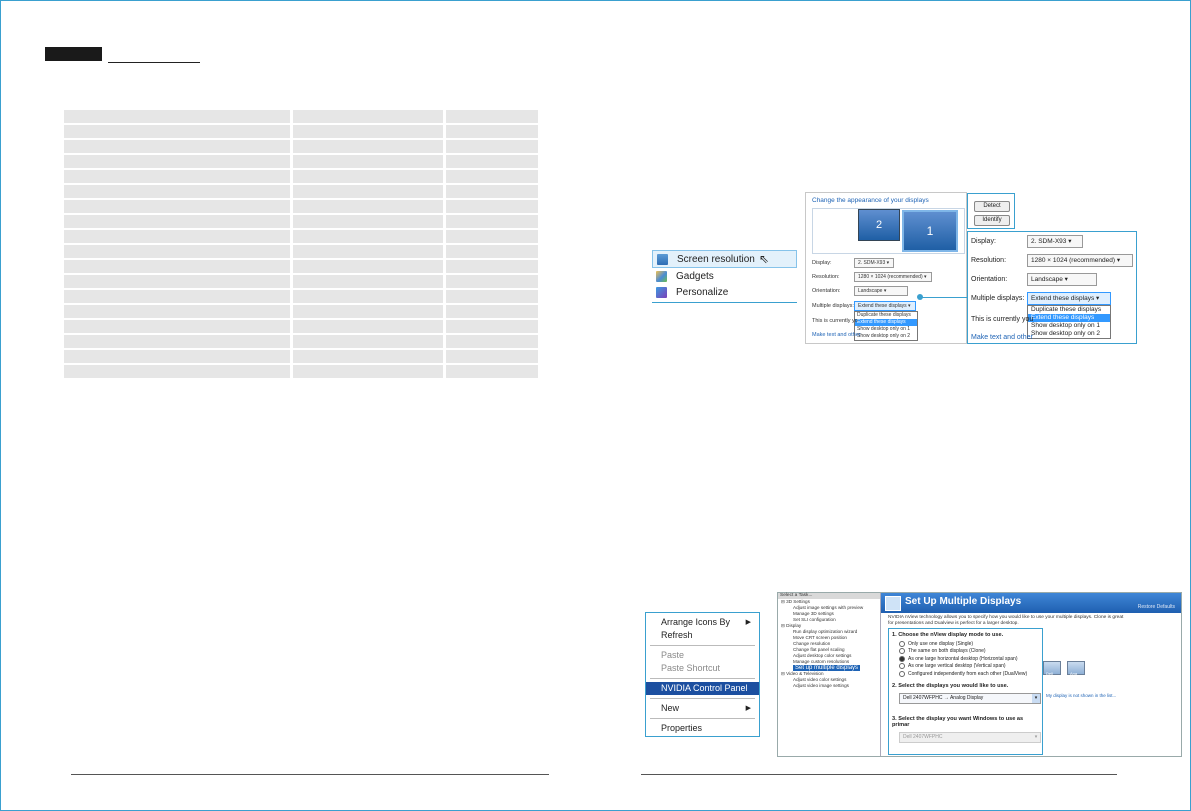 The height and width of the screenshot is (811, 1191). I want to click on menu-item-label: Paste Shortcut, so click(691, 668).